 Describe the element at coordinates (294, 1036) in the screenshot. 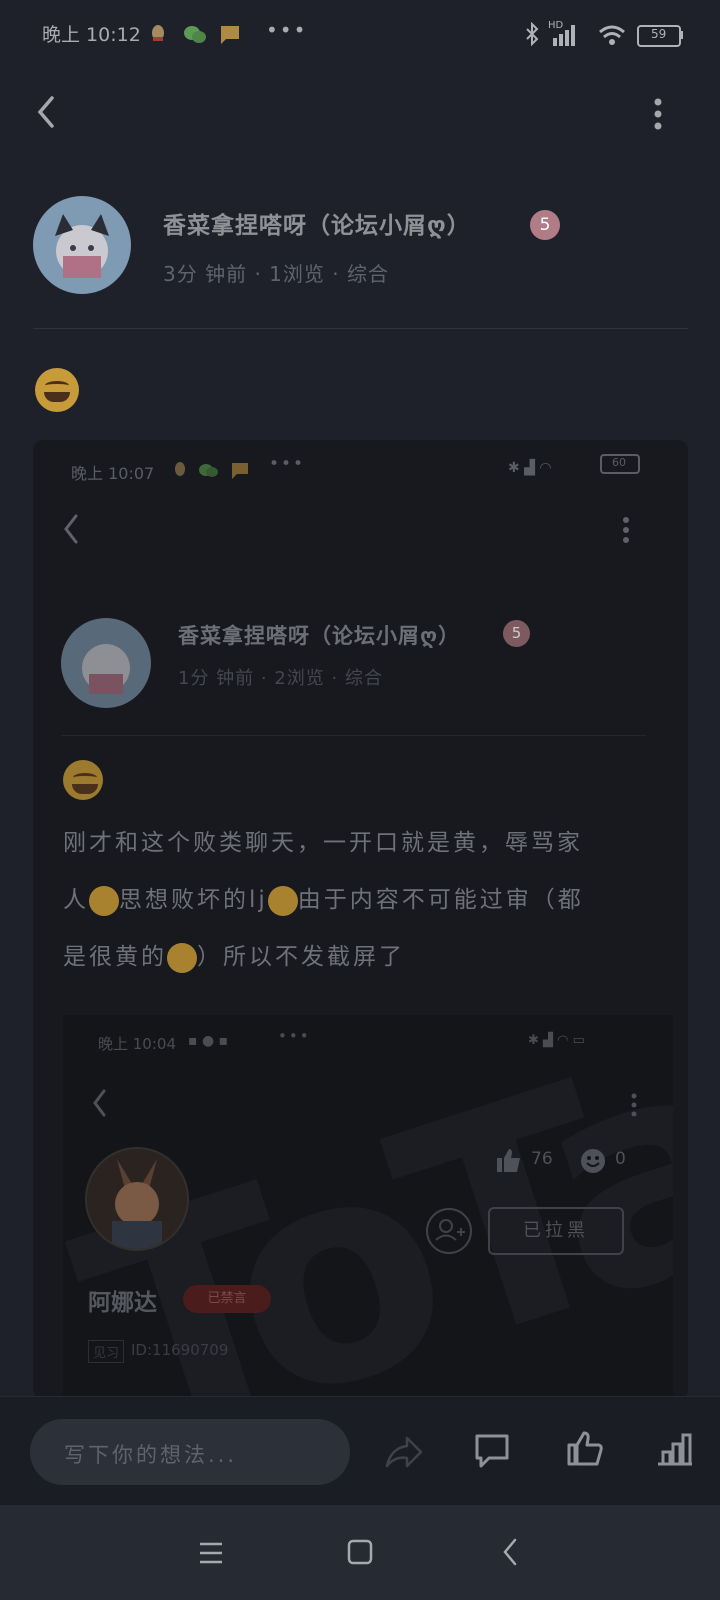

I see `nested-more-icon: •••` at that location.